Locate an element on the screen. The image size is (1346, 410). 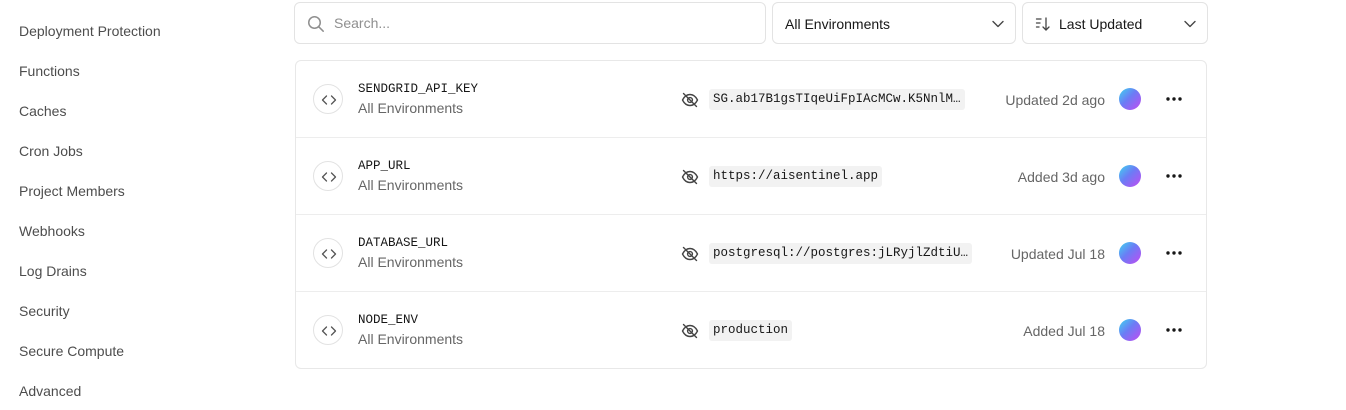
env-var-updated: Added Jul 18 is located at coordinates (1064, 331).